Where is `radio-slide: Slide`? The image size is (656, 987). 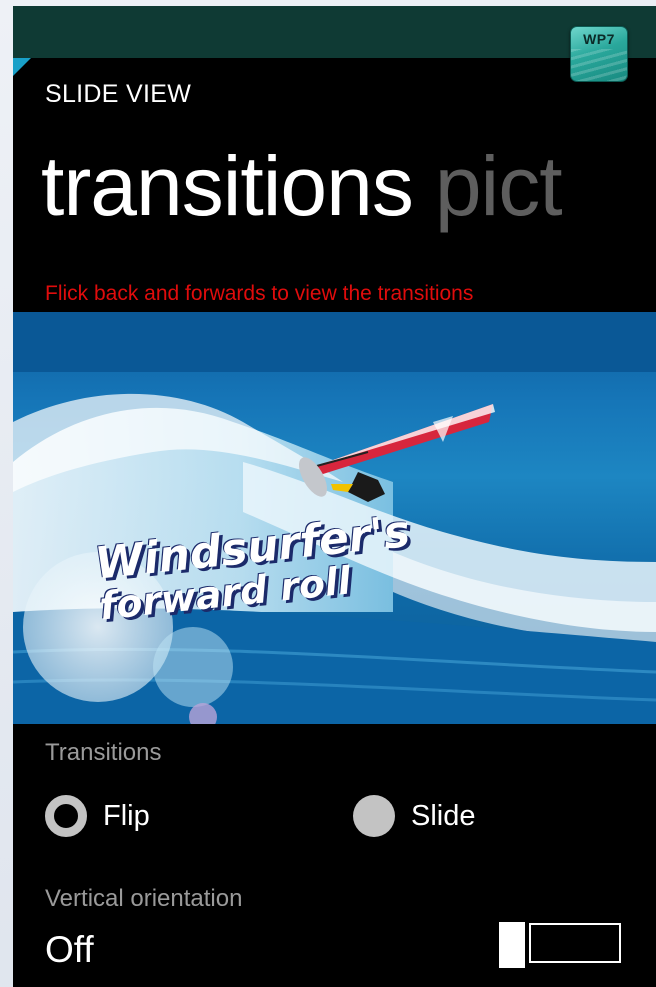
radio-slide: Slide is located at coordinates (414, 816).